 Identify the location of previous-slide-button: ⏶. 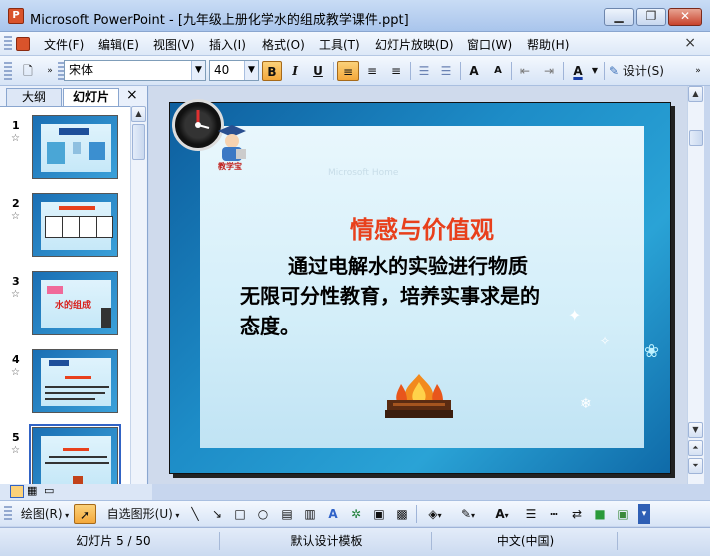
(695, 448).